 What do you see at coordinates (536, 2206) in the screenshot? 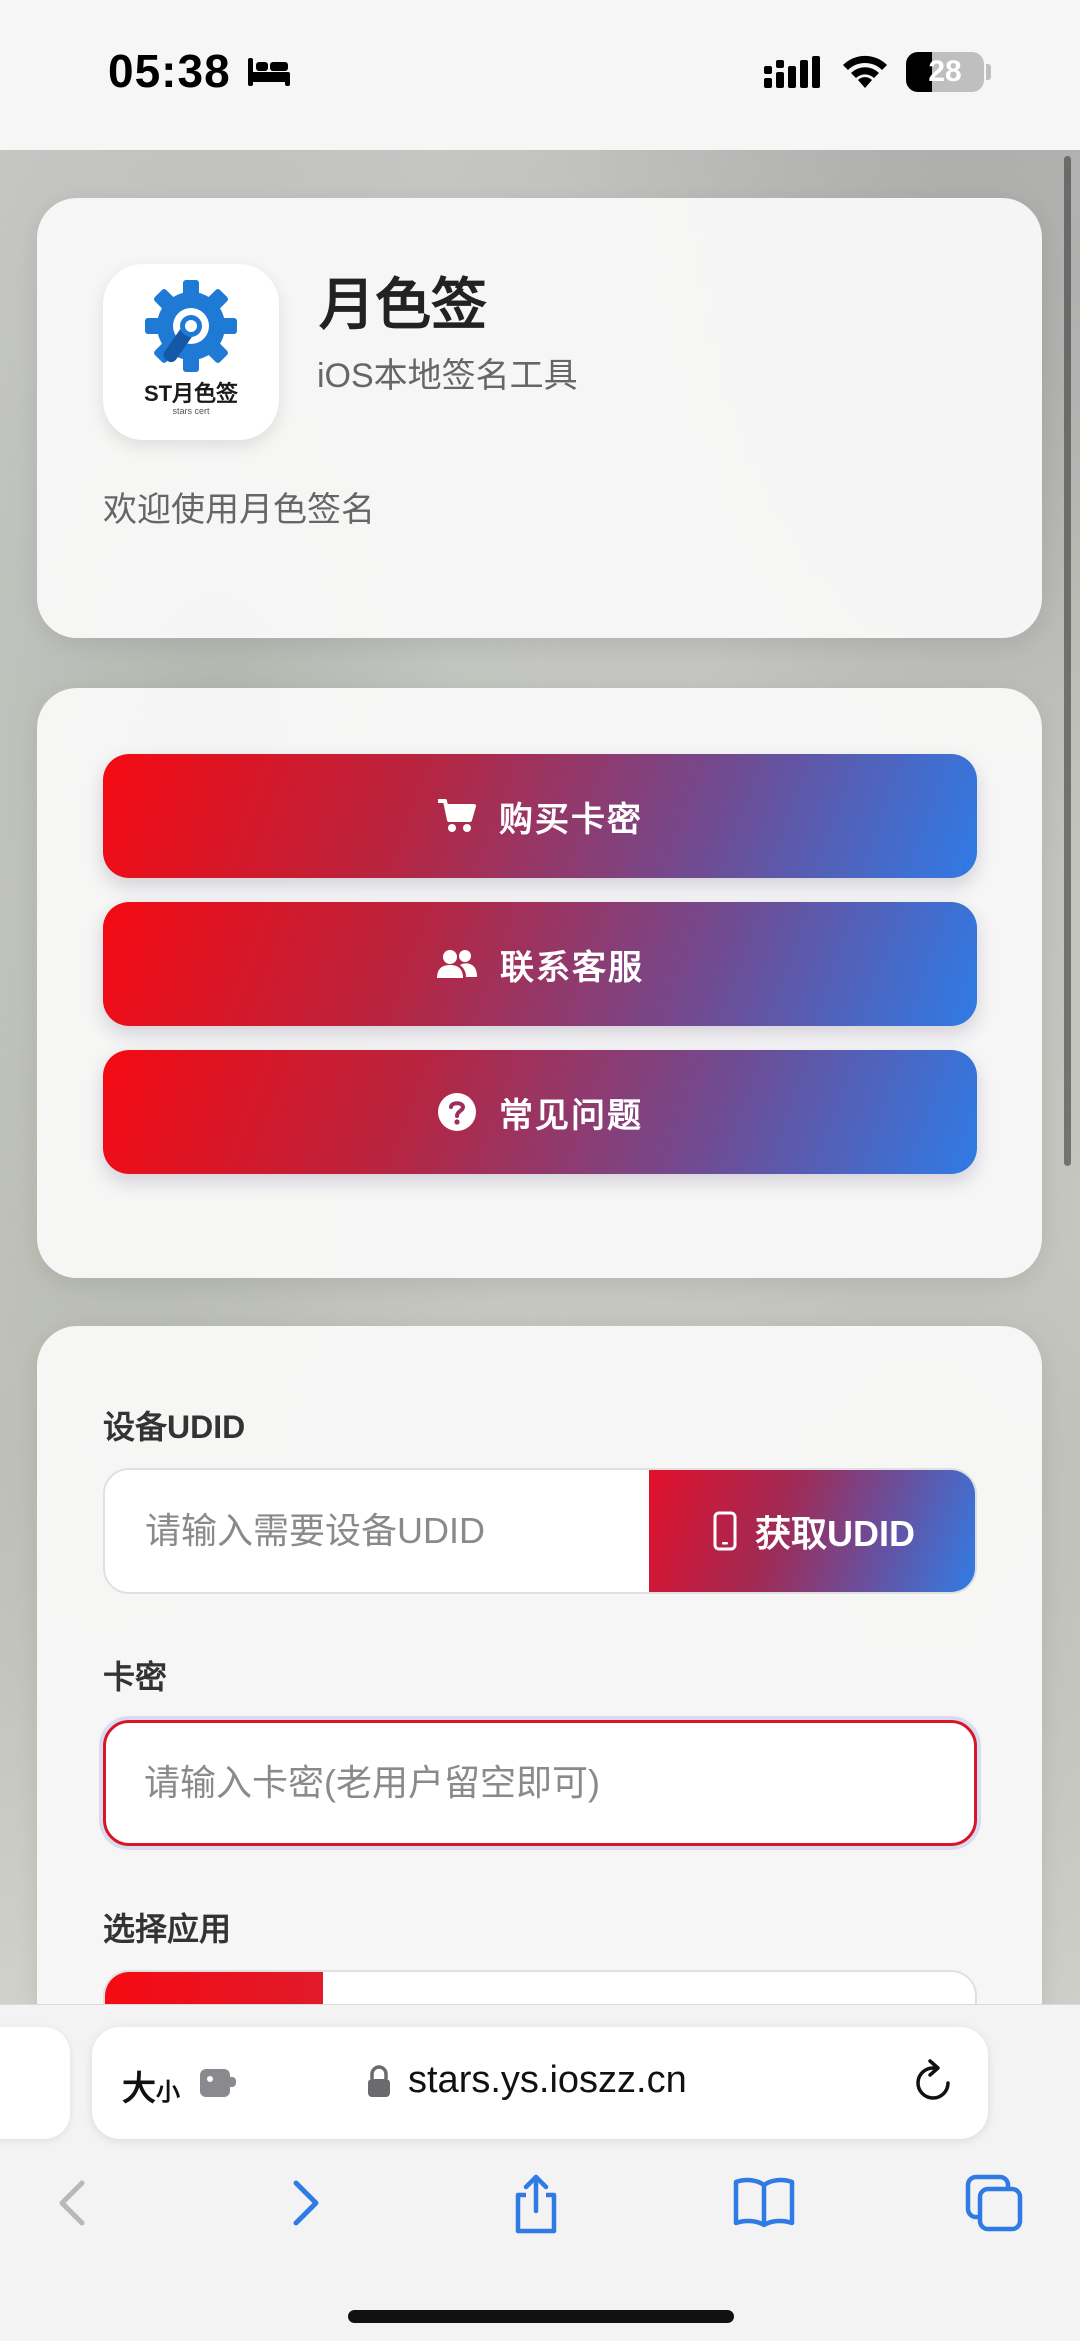
I see `share-icon` at bounding box center [536, 2206].